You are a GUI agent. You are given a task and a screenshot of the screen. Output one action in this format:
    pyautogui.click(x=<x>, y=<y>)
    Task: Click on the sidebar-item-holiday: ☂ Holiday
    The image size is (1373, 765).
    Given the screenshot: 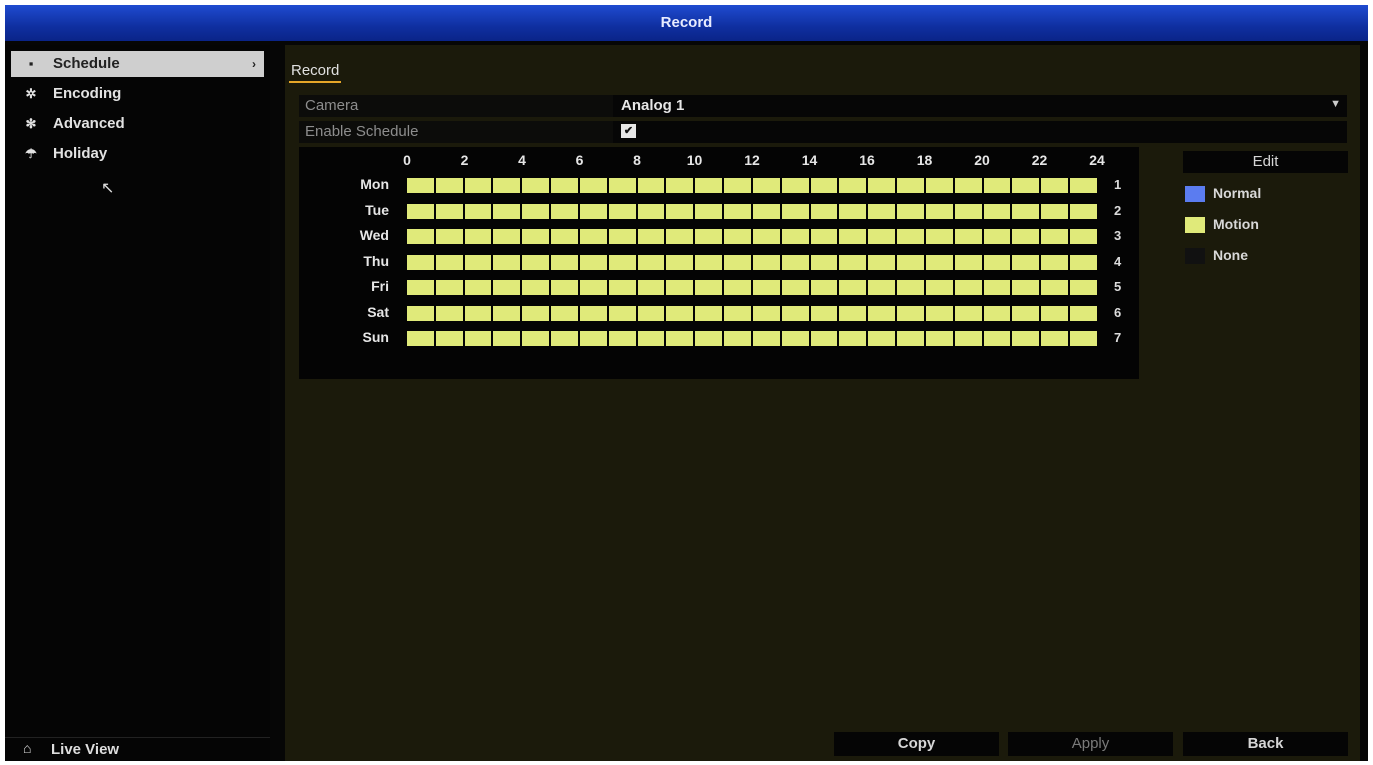 What is the action you would take?
    pyautogui.click(x=137, y=154)
    